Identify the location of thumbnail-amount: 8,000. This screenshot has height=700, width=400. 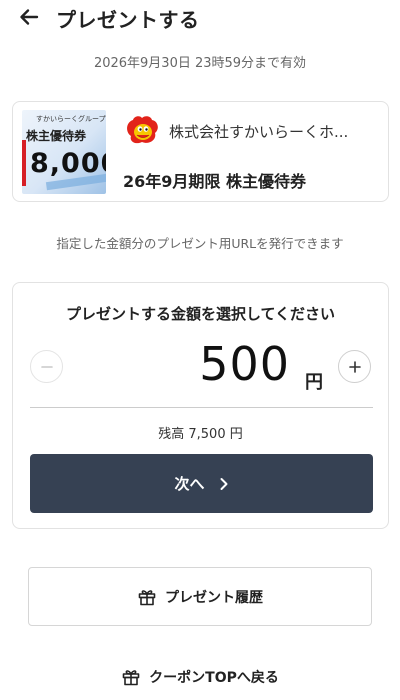
(68, 163).